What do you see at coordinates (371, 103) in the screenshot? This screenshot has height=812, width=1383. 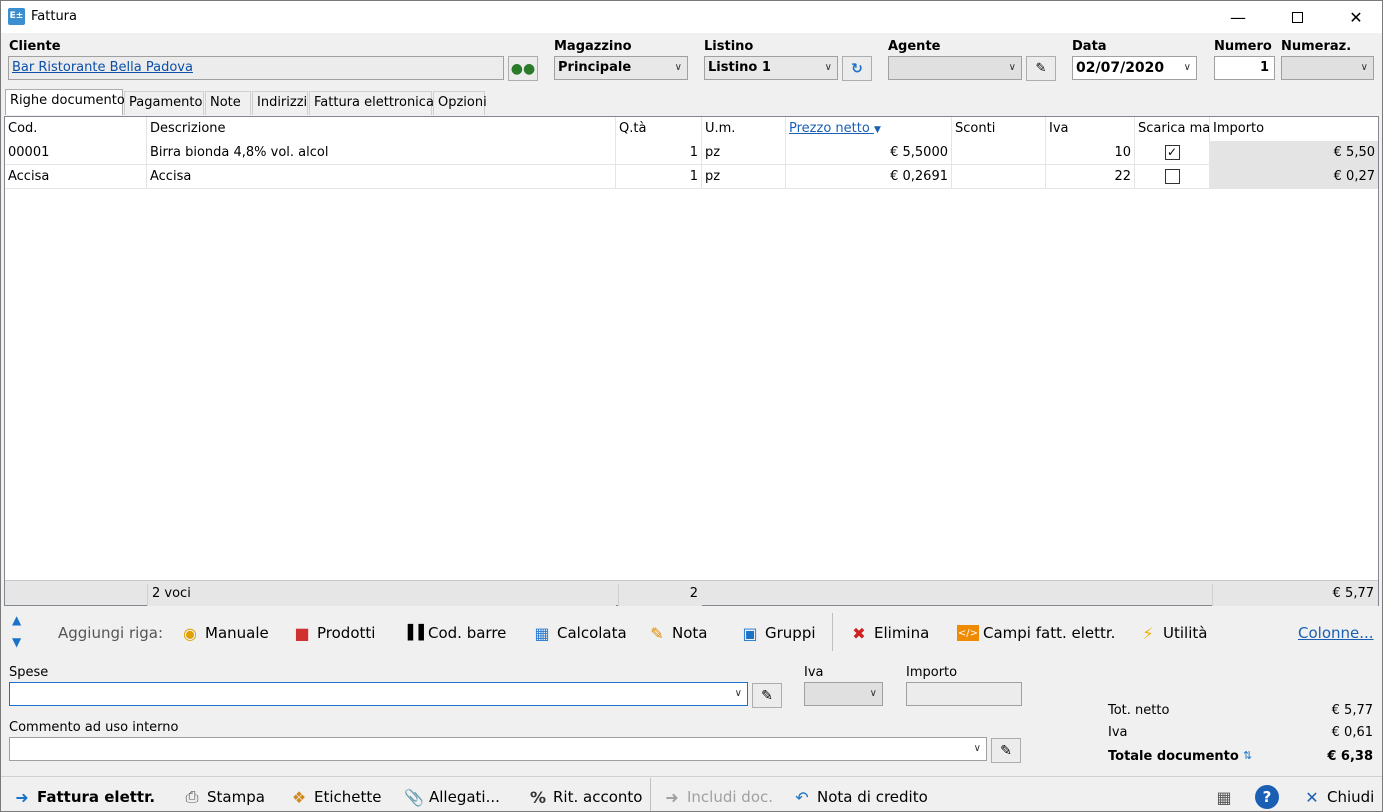 I see `tab-fattura-elettronica: Fattura elettronica` at bounding box center [371, 103].